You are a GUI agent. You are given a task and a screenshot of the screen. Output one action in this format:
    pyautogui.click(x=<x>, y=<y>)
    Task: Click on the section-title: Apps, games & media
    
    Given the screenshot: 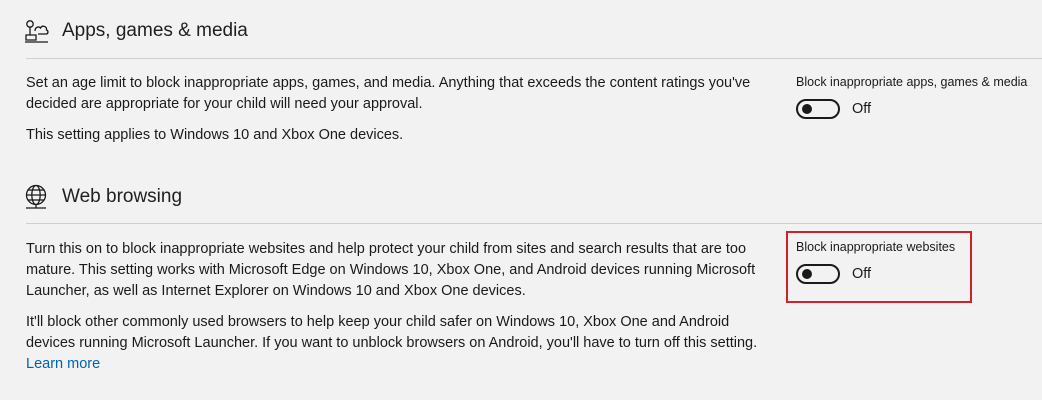 What is the action you would take?
    pyautogui.click(x=155, y=30)
    